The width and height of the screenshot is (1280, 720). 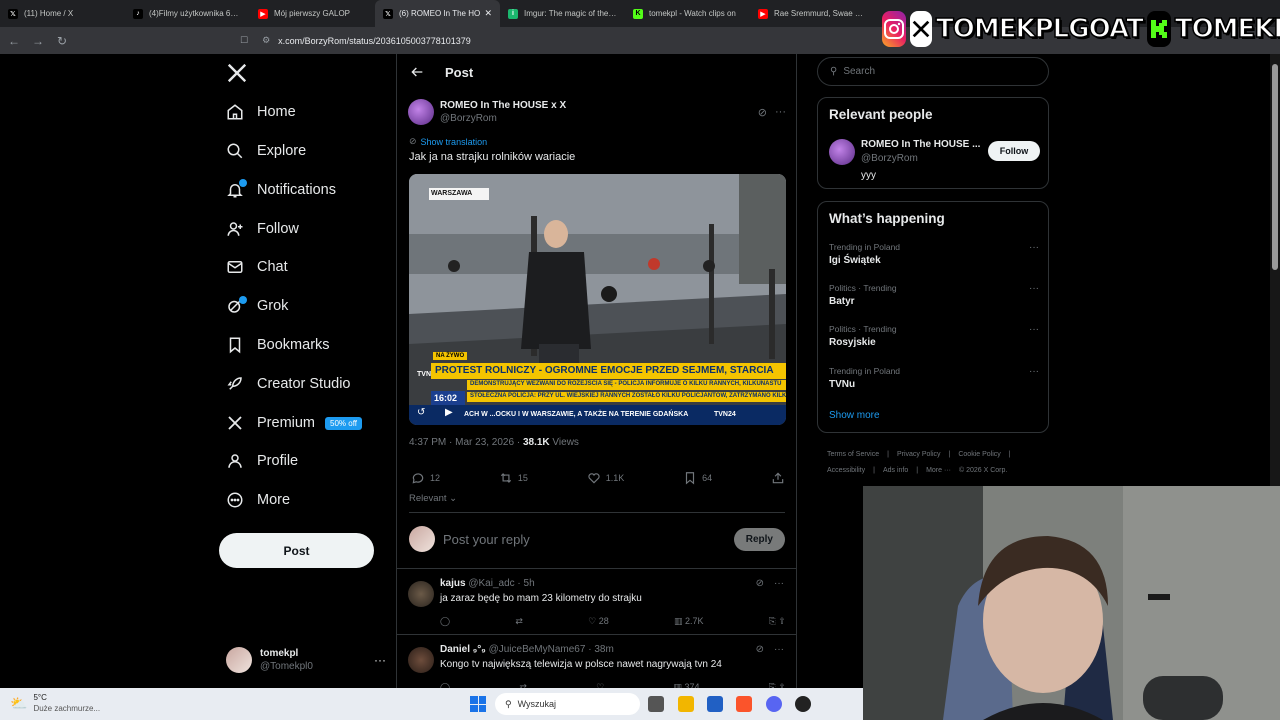 What do you see at coordinates (846, 470) in the screenshot?
I see `footer-link: Accessibility` at bounding box center [846, 470].